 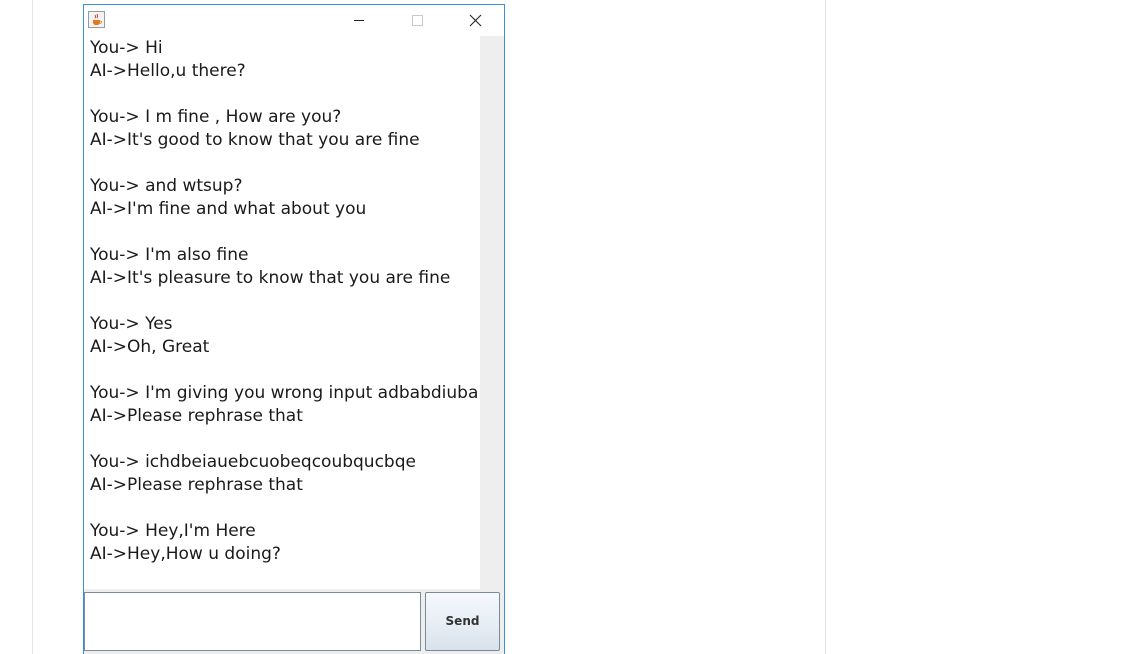 I want to click on java-app-icon, so click(x=96, y=19).